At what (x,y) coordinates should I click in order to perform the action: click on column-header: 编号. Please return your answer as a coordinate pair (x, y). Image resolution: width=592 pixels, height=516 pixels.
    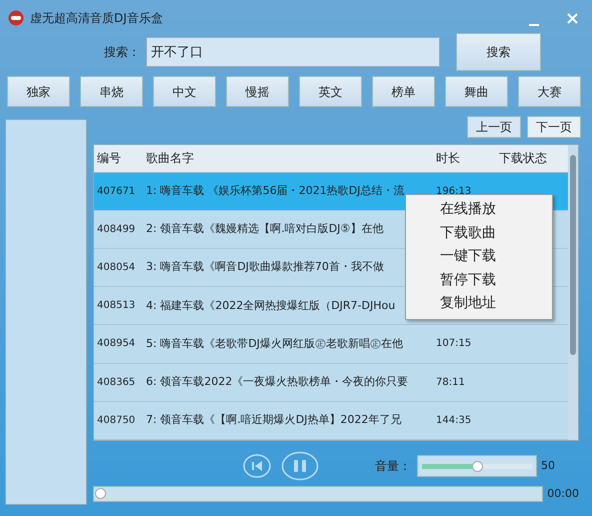
    Looking at the image, I should click on (109, 159).